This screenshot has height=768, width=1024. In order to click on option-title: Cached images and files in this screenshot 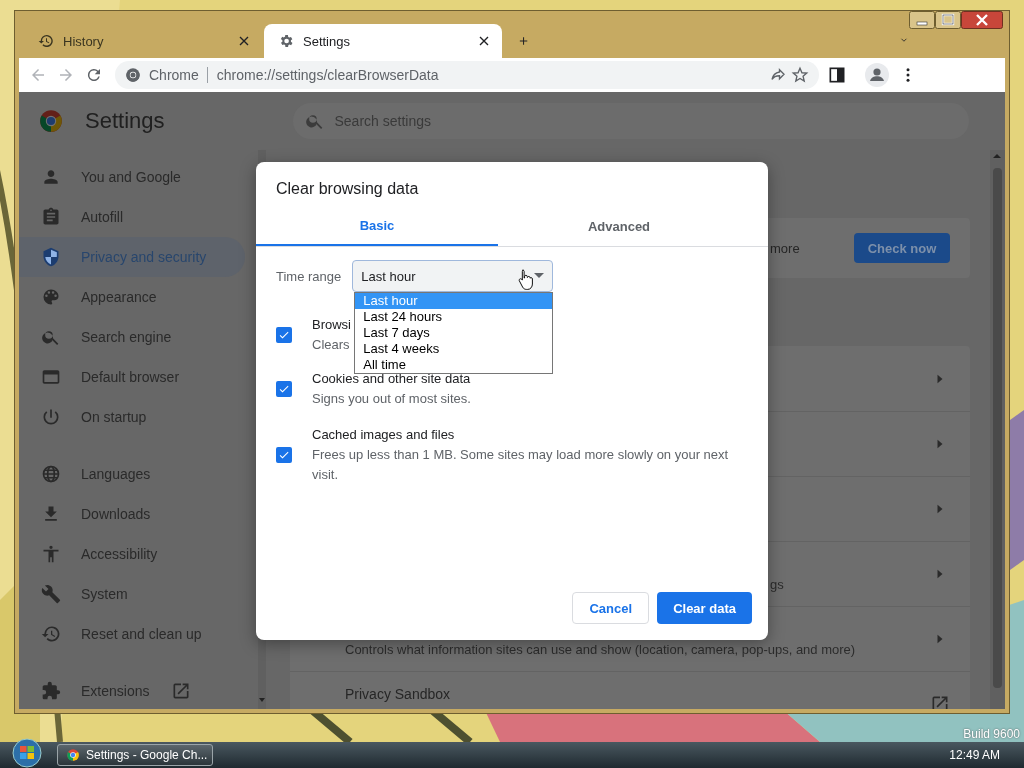, I will do `click(384, 435)`.